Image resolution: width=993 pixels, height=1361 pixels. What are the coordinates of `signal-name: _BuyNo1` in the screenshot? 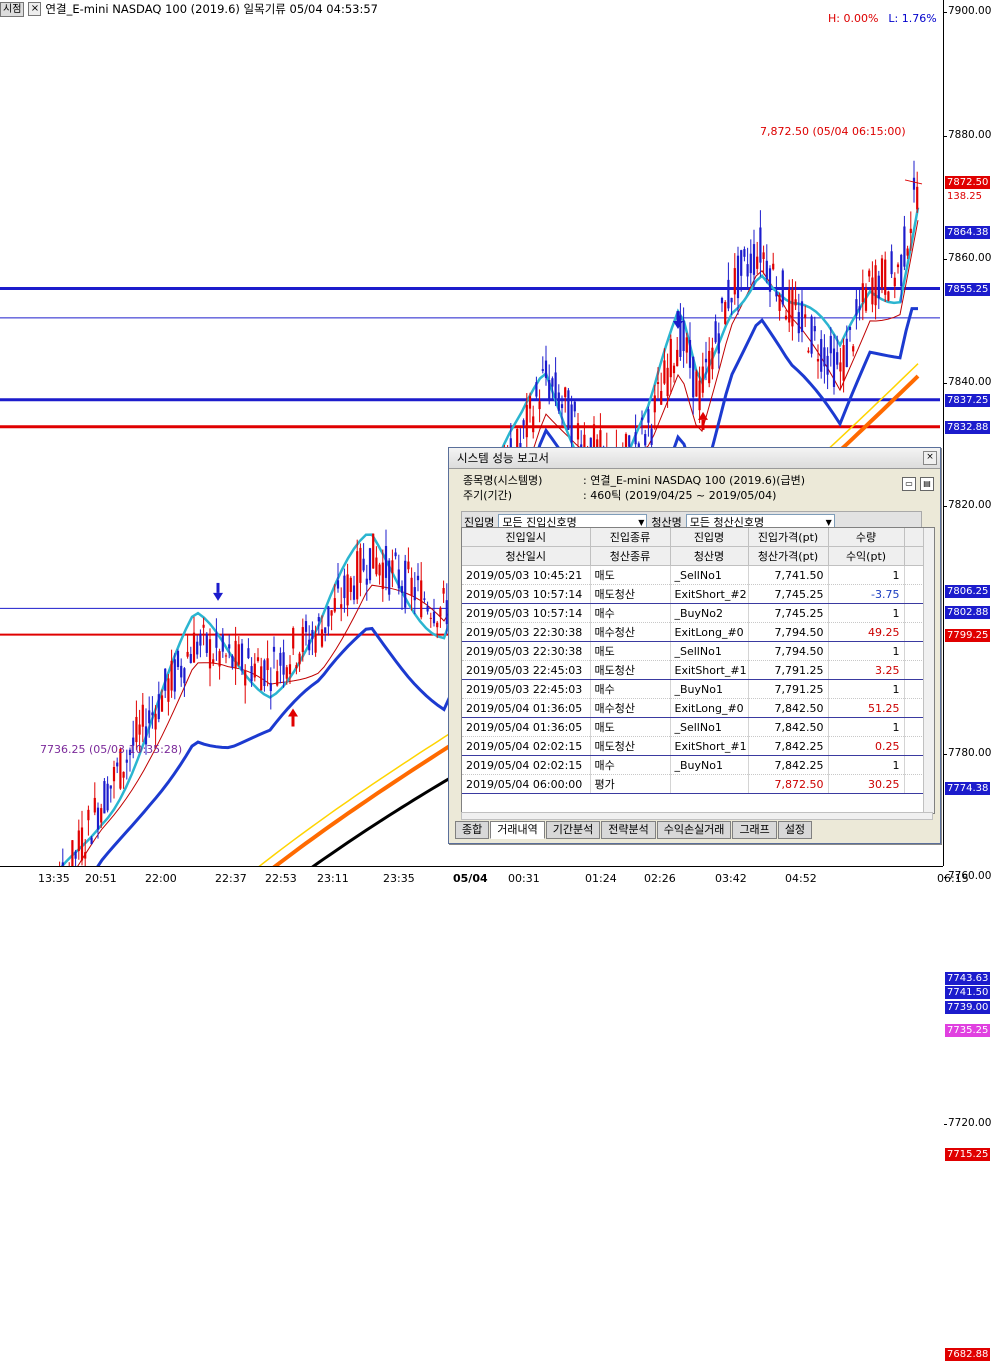 It's located at (709, 765).